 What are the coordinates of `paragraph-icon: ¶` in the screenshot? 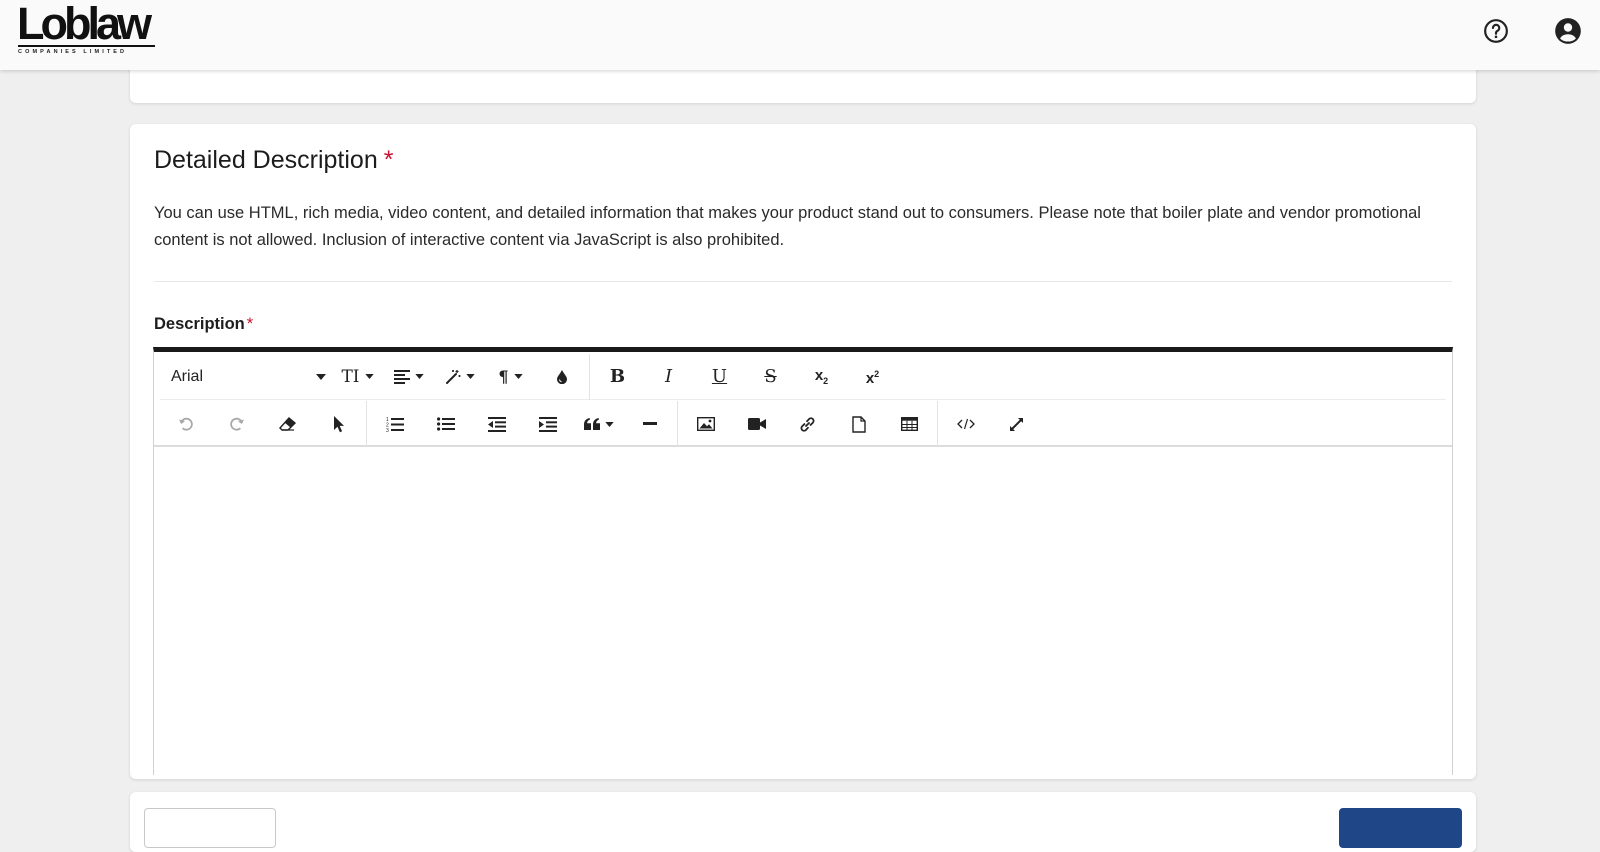 It's located at (503, 376).